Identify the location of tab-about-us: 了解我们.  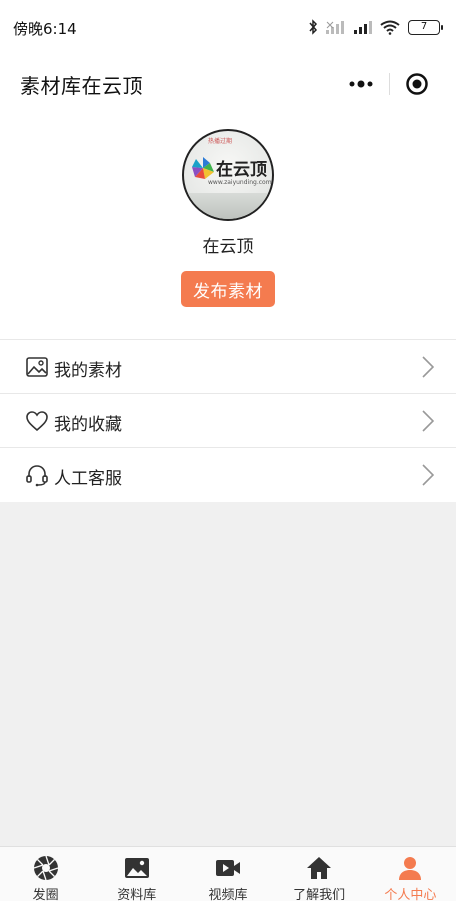
(319, 874).